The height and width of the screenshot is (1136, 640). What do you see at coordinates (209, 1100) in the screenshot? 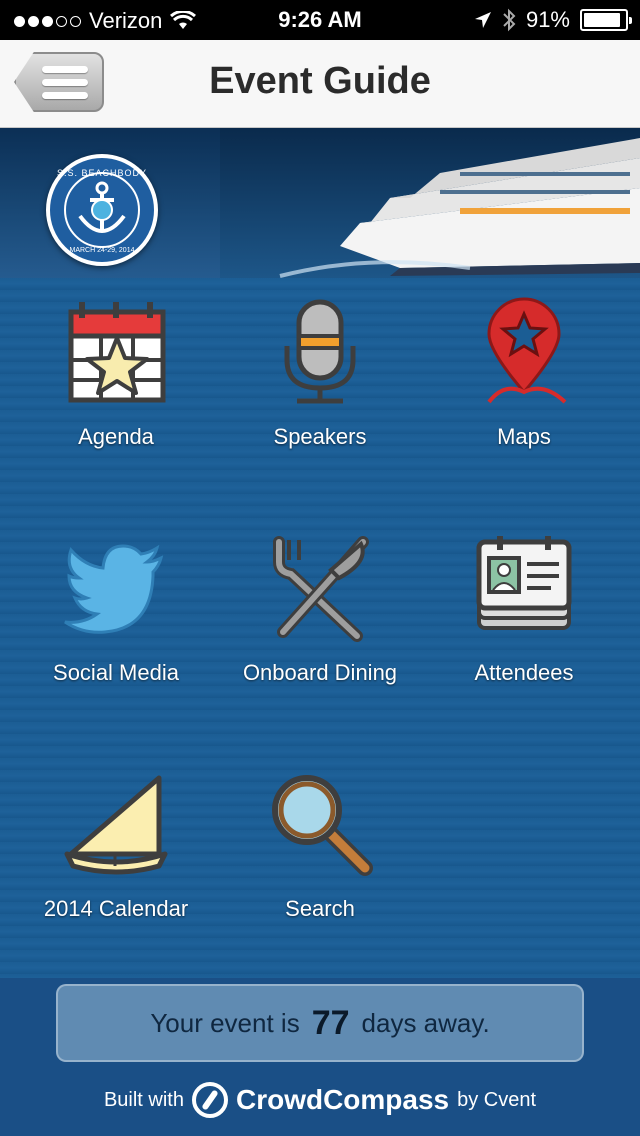
I see `crowdcompass-logo-icon` at bounding box center [209, 1100].